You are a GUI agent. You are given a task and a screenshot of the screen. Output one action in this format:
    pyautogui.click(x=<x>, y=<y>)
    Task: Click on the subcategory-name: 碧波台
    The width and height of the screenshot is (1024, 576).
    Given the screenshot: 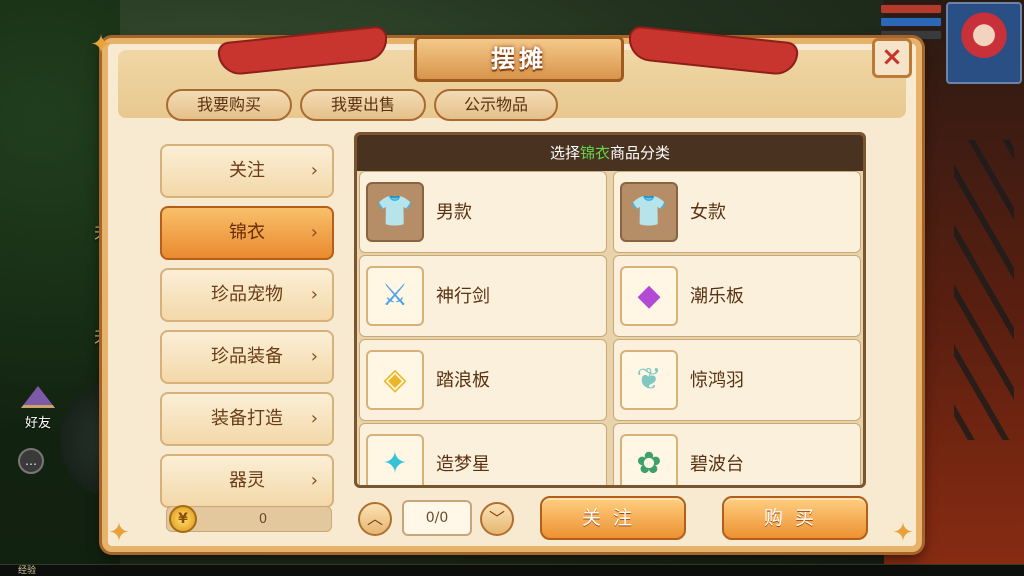 What is the action you would take?
    pyautogui.click(x=717, y=464)
    